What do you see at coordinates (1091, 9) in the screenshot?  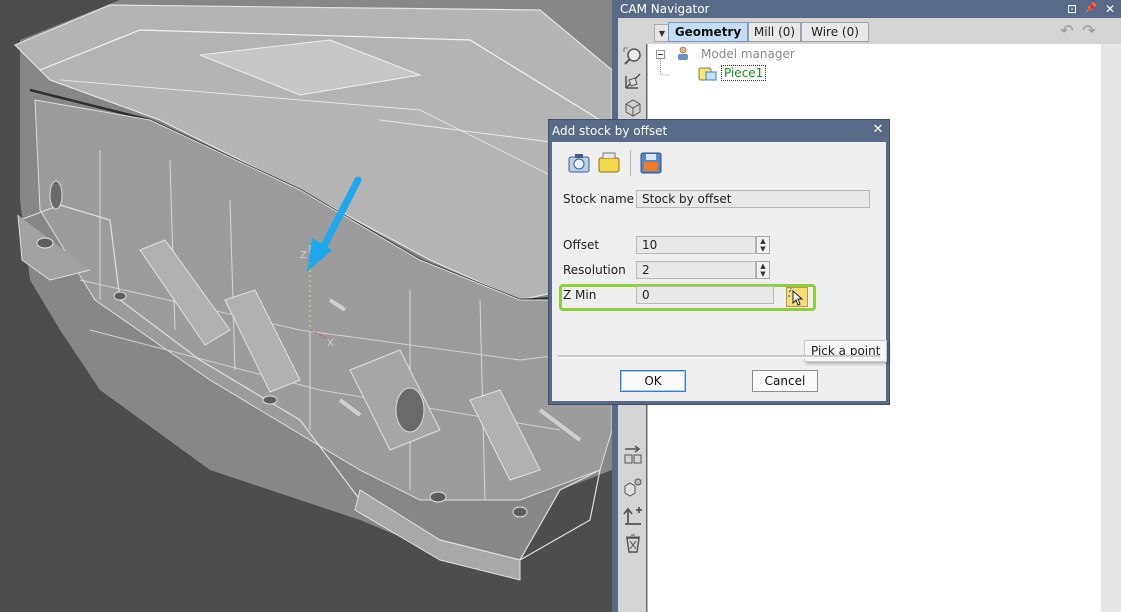 I see `pin-icon: 📌` at bounding box center [1091, 9].